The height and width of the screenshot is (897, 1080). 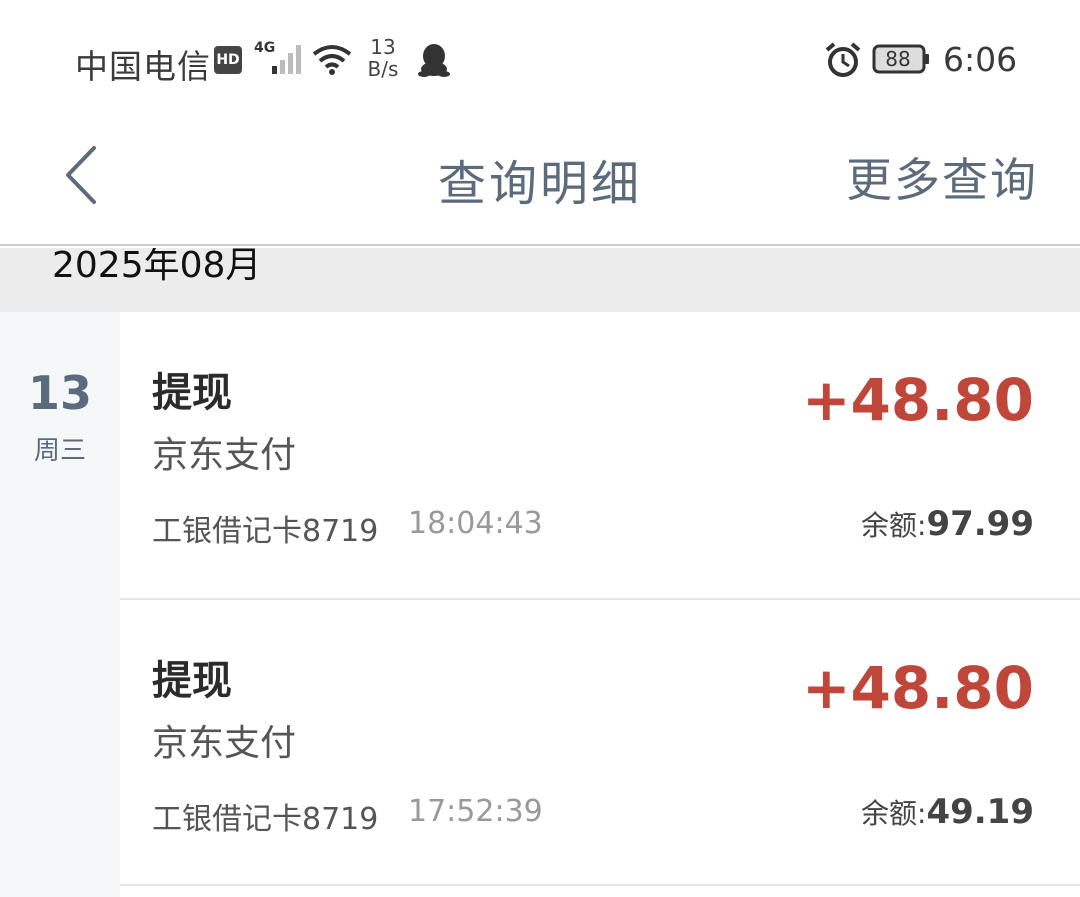 I want to click on transaction-balance: 余额:49.19, so click(x=947, y=812).